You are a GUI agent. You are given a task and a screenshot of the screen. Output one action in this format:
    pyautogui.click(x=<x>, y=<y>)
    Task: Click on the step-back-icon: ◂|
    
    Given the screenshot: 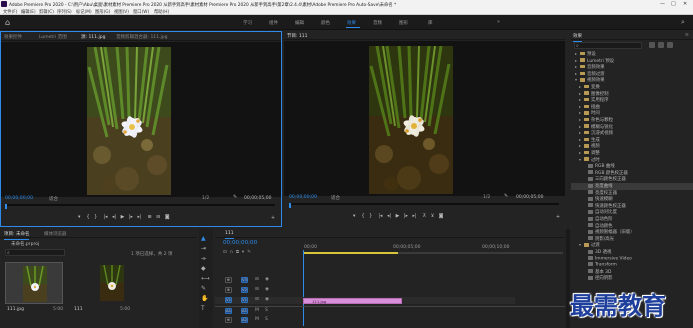 What is the action you would take?
    pyautogui.click(x=114, y=217)
    